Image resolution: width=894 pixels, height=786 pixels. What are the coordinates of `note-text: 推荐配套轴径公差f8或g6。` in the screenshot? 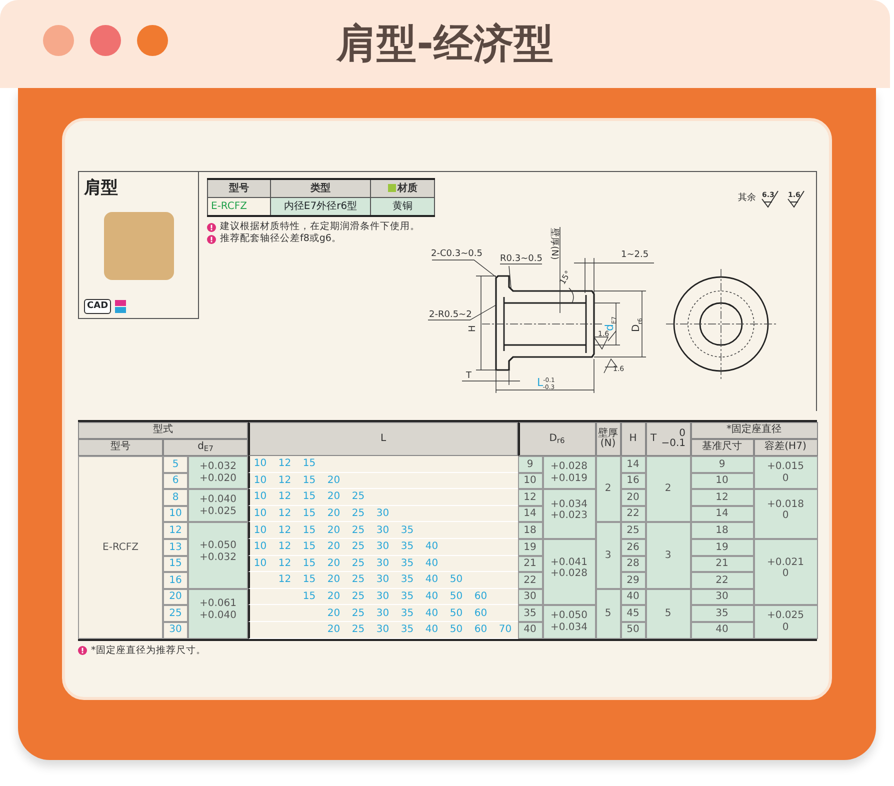 It's located at (281, 239).